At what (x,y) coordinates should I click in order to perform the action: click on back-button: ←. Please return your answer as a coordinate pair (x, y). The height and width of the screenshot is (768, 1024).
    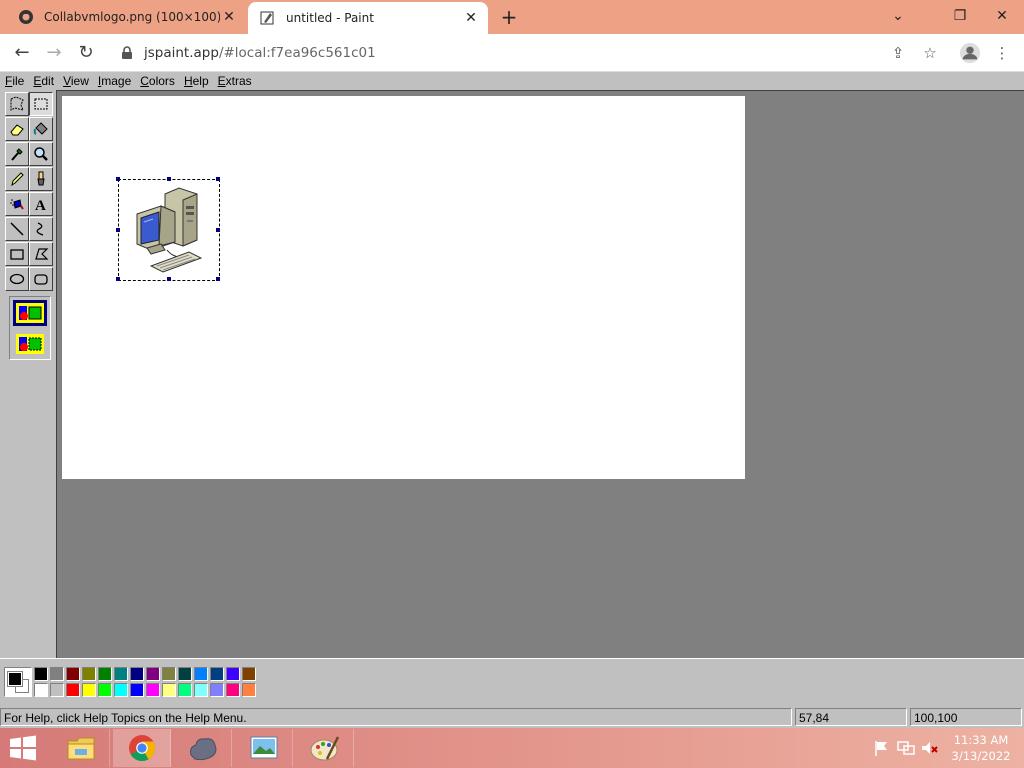
    Looking at the image, I should click on (22, 53).